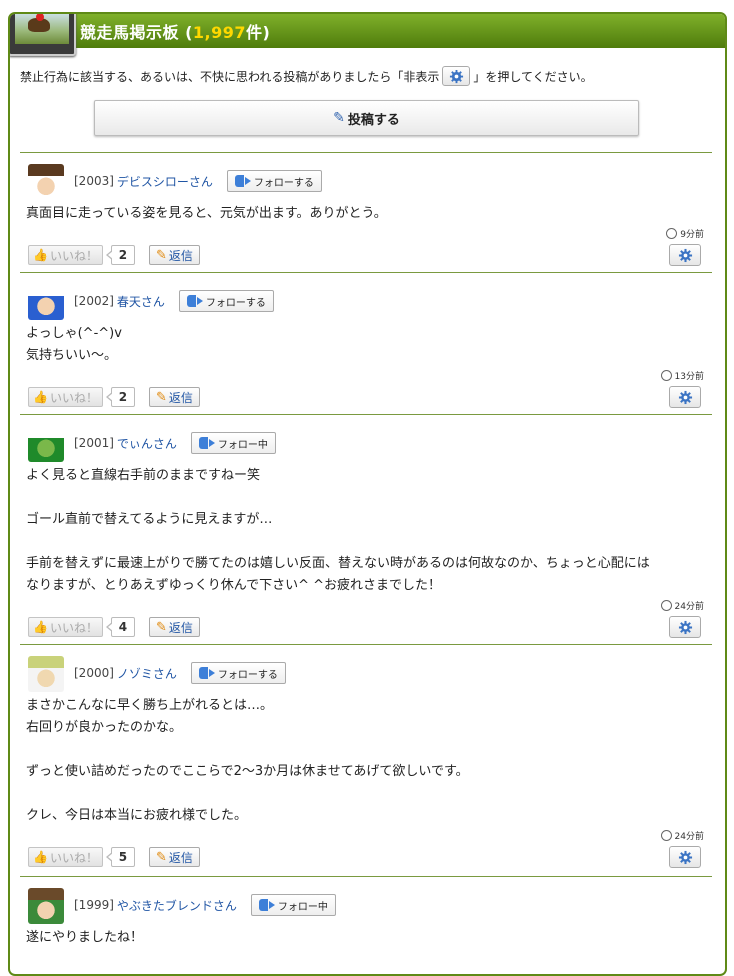 The width and height of the screenshot is (734, 976). I want to click on author-link: デビスシローさん, so click(165, 181).